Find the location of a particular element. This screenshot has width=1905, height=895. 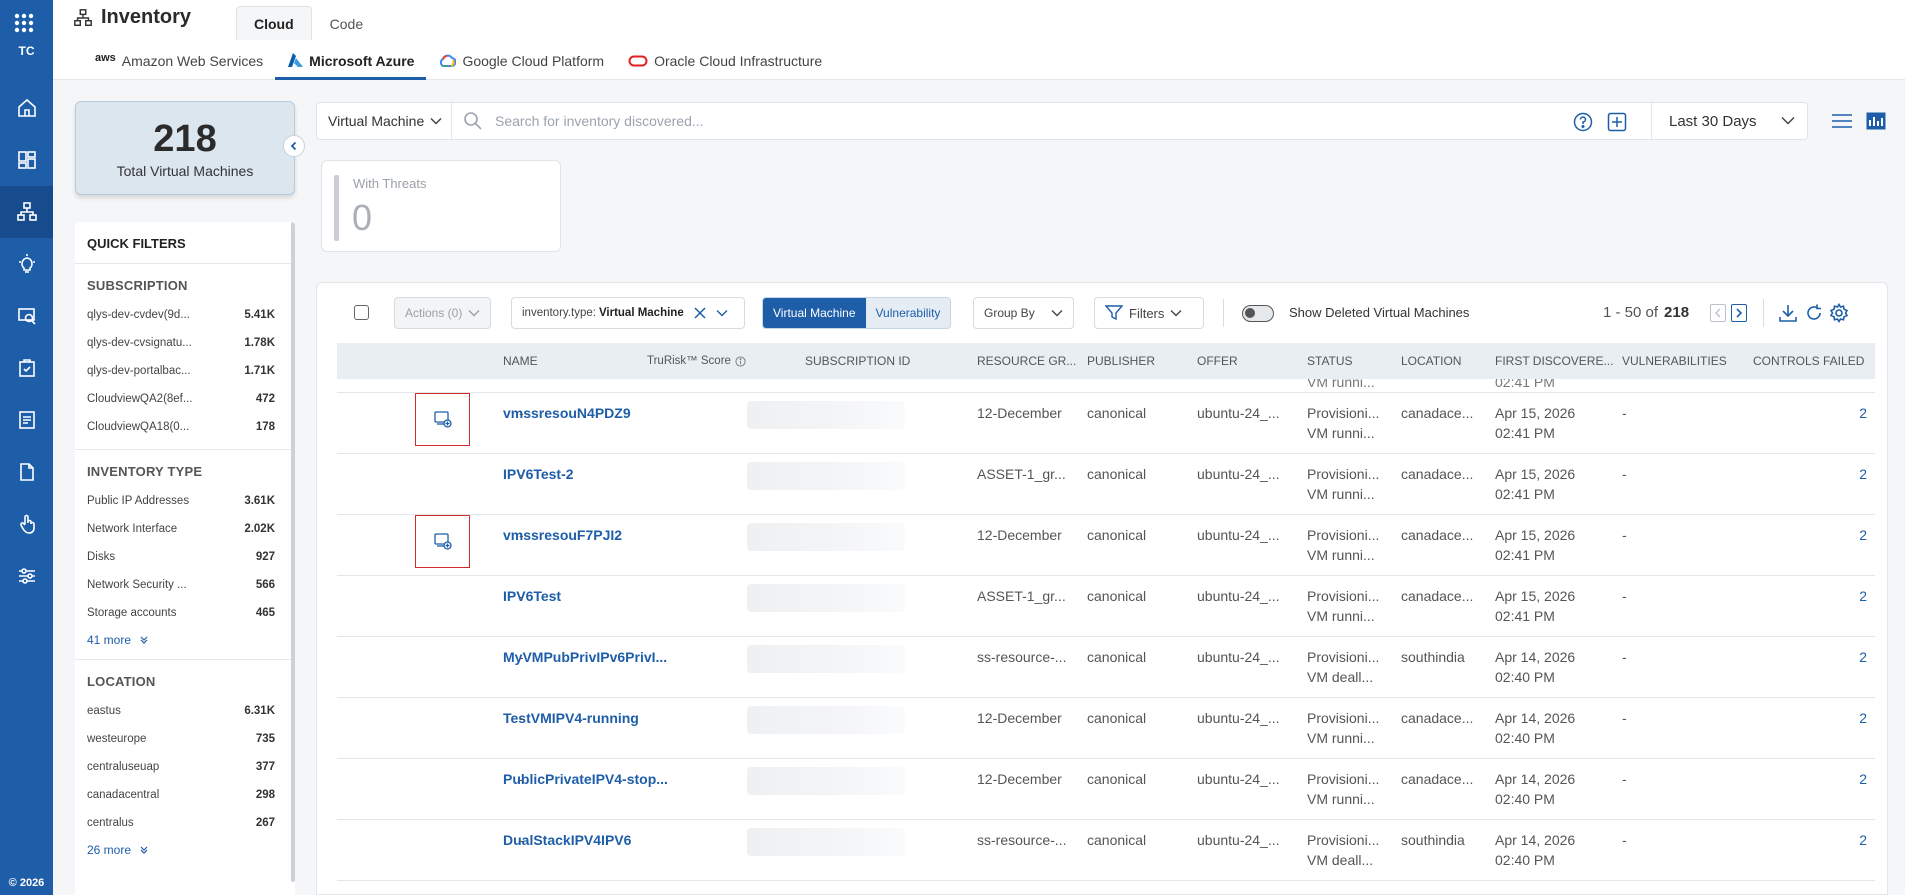

filter-item: Network Security ... 566 is located at coordinates (185, 585).